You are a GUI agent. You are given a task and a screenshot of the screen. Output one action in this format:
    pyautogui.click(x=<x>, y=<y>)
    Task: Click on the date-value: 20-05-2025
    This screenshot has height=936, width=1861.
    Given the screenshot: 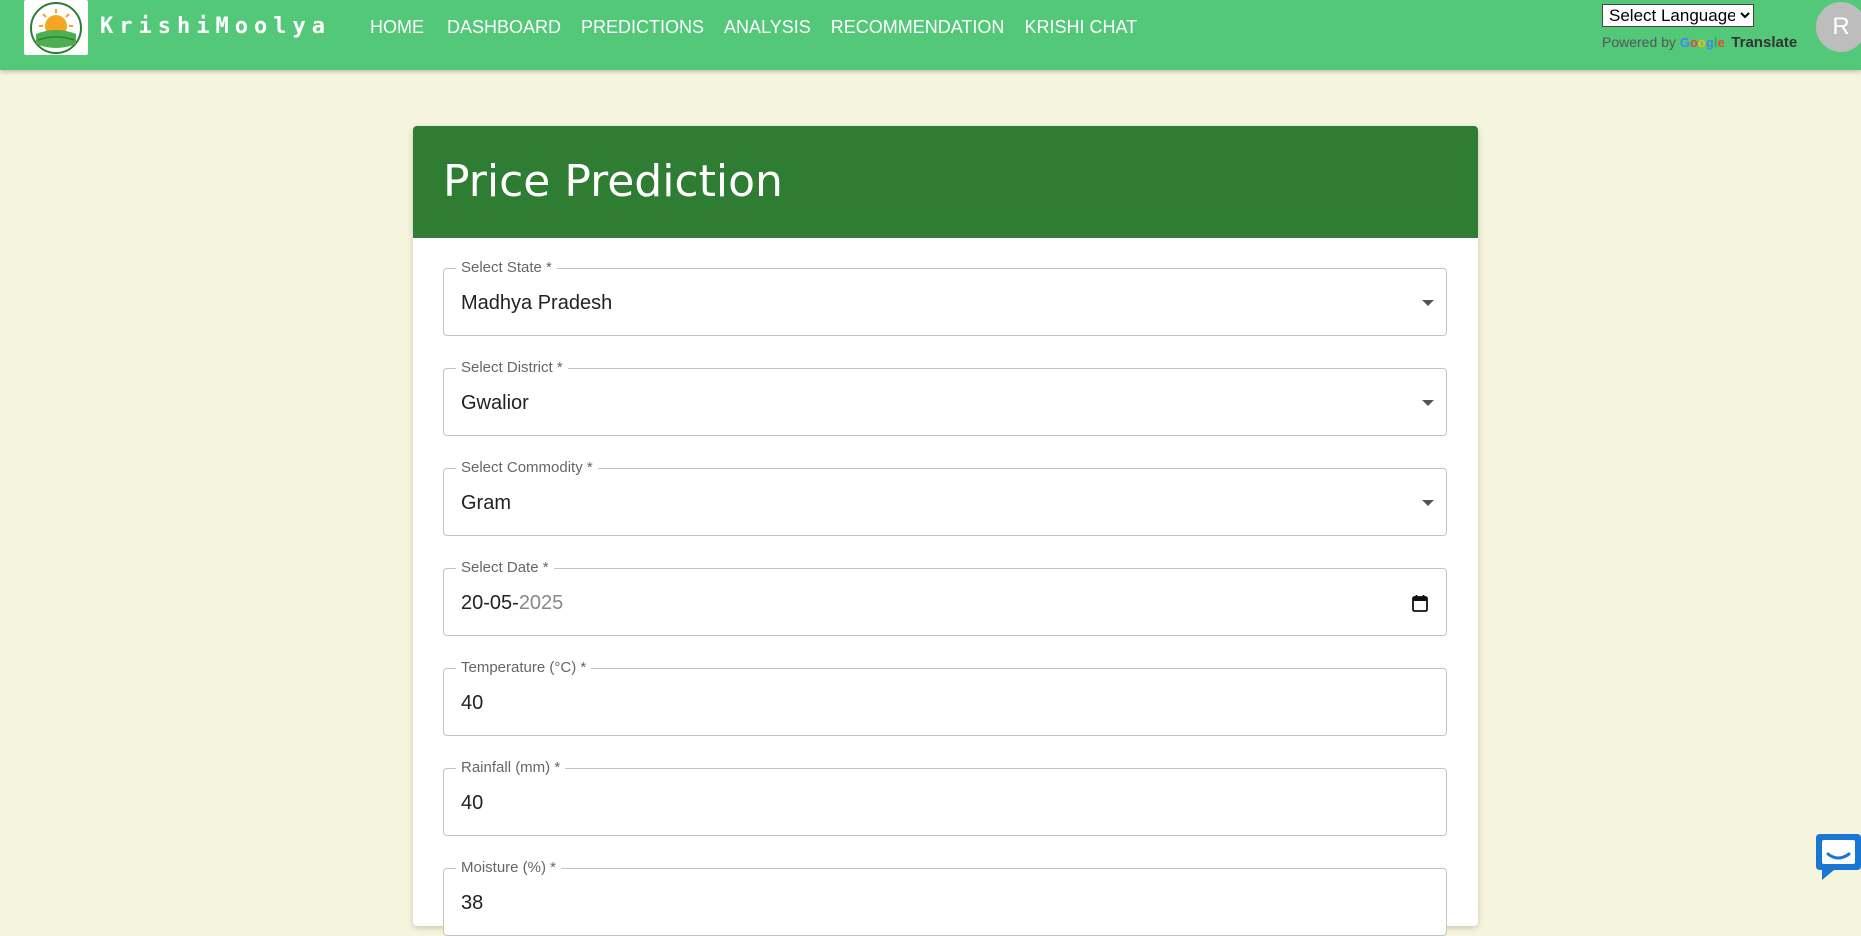 What is the action you would take?
    pyautogui.click(x=512, y=603)
    